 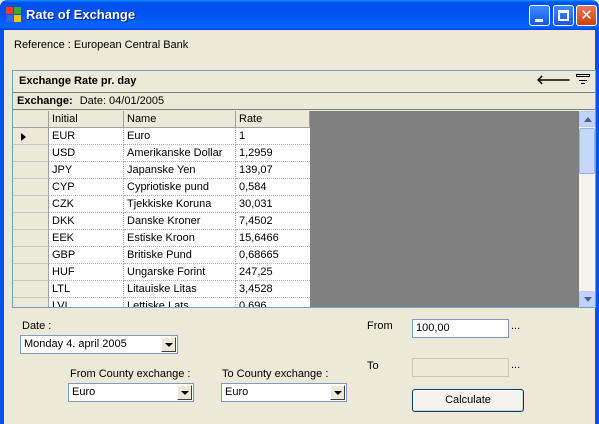 I want to click on date-dropdown-button, so click(x=168, y=344).